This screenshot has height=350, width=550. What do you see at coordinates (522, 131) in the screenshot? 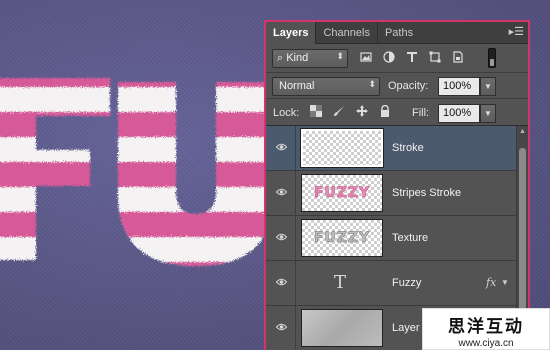
I see `chevron-up-icon: ▲` at bounding box center [522, 131].